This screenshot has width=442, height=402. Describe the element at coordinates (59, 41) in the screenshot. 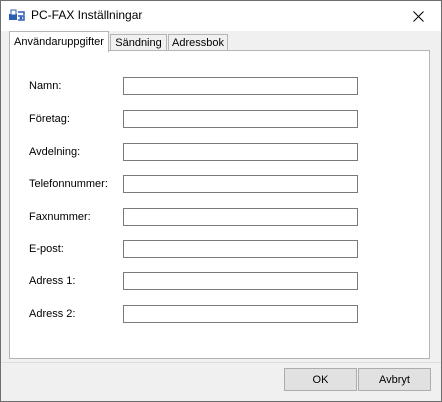

I see `tab-anvandaruppgifter: Användaruppgifter` at that location.